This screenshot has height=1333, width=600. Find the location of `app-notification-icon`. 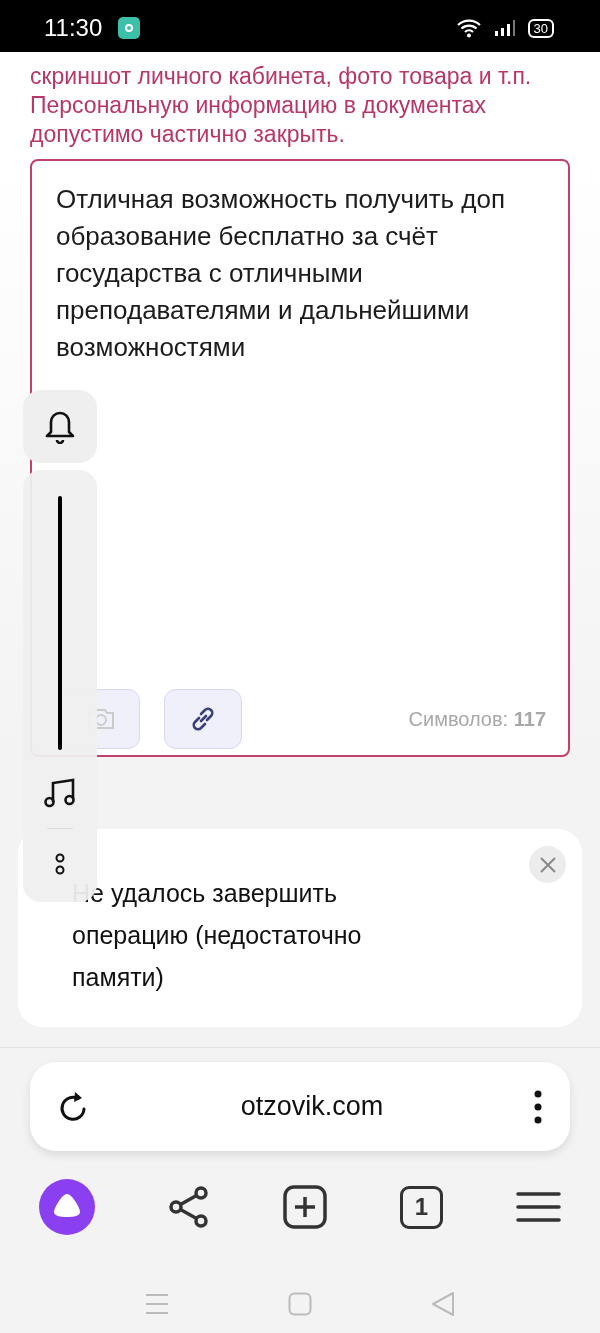

app-notification-icon is located at coordinates (129, 28).